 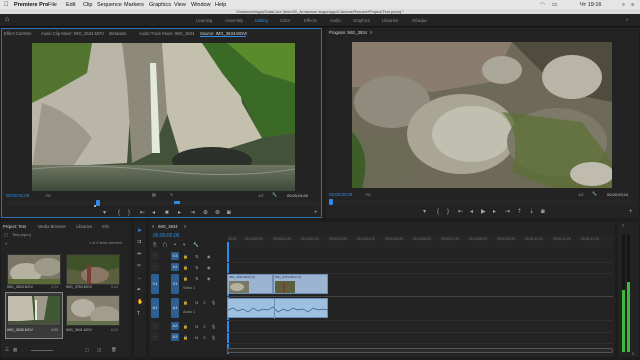 I want to click on timeline-audio-clip, so click(x=278, y=308).